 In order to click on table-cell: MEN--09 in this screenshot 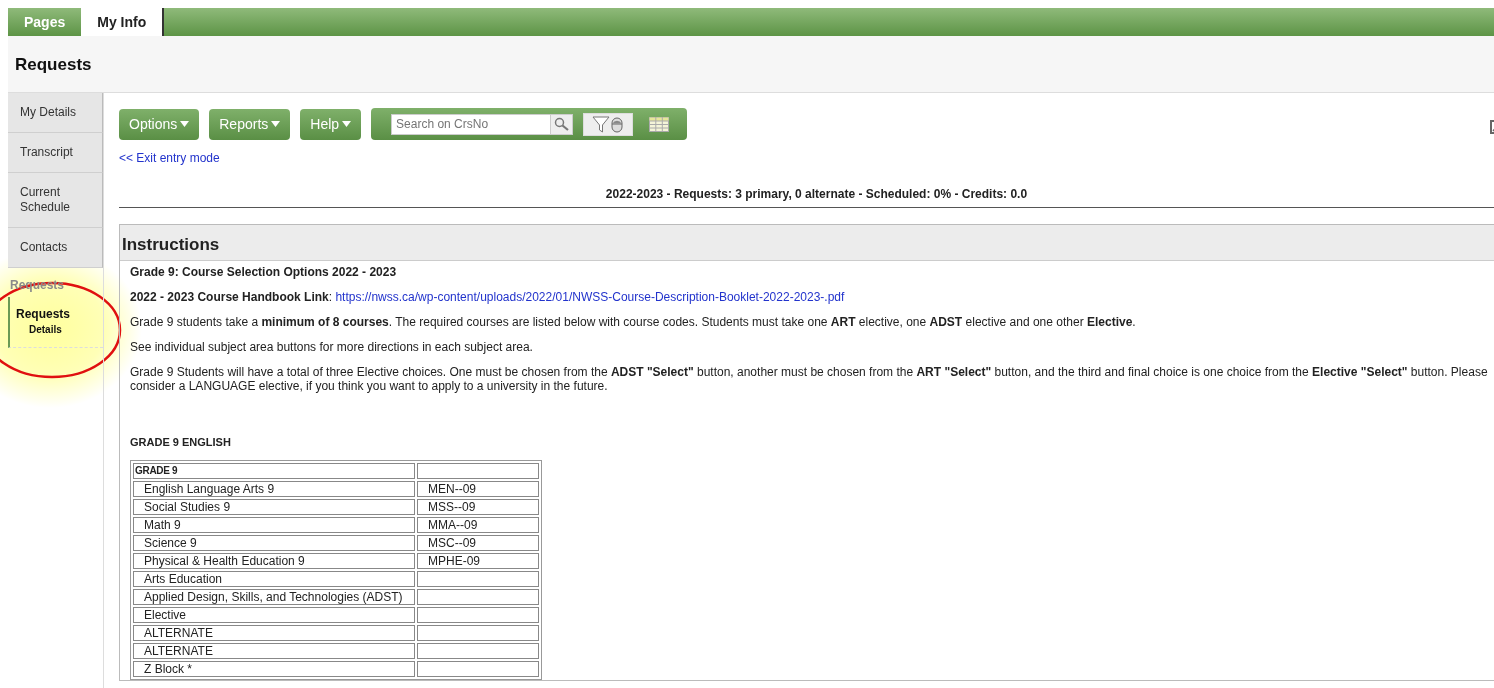, I will do `click(478, 489)`.